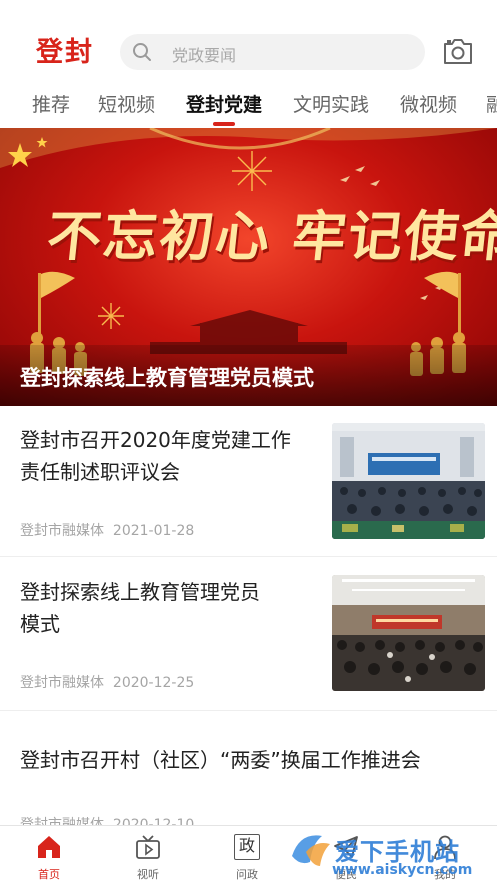 The width and height of the screenshot is (497, 884). I want to click on tv-icon, so click(148, 847).